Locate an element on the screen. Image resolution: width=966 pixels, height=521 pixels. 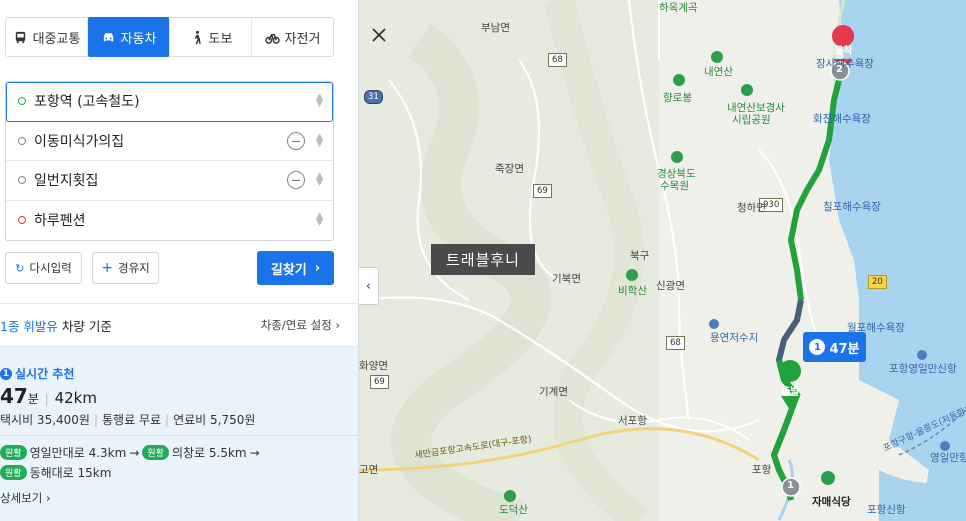
map-label: 내연산 is located at coordinates (718, 72).